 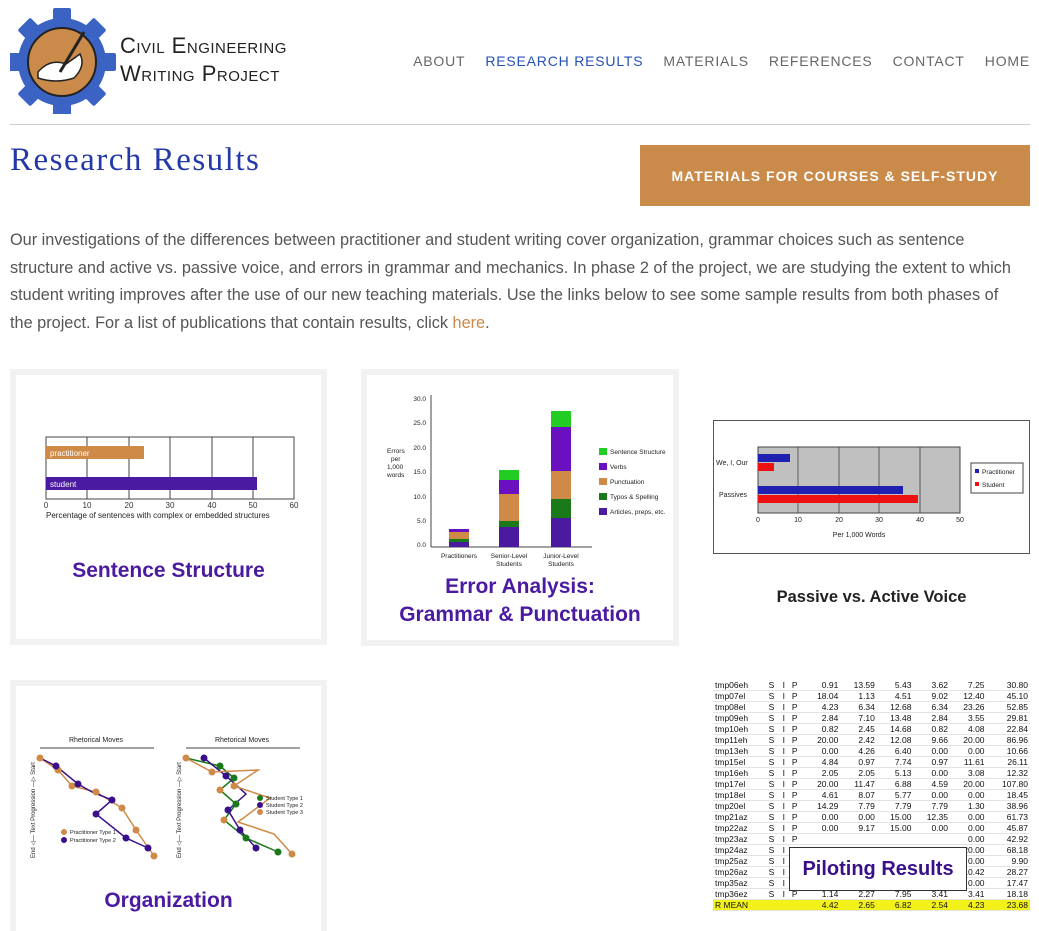 What do you see at coordinates (740, 817) in the screenshot?
I see `table-cell: tmp21az` at bounding box center [740, 817].